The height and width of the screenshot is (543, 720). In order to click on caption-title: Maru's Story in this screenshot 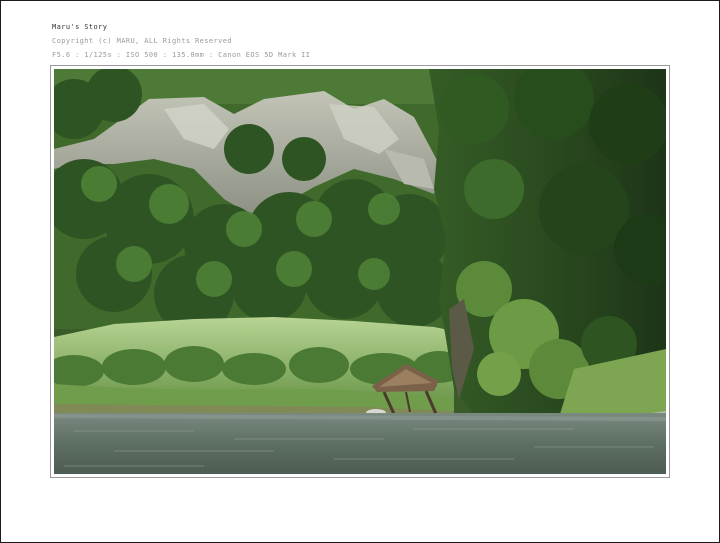, I will do `click(80, 27)`.